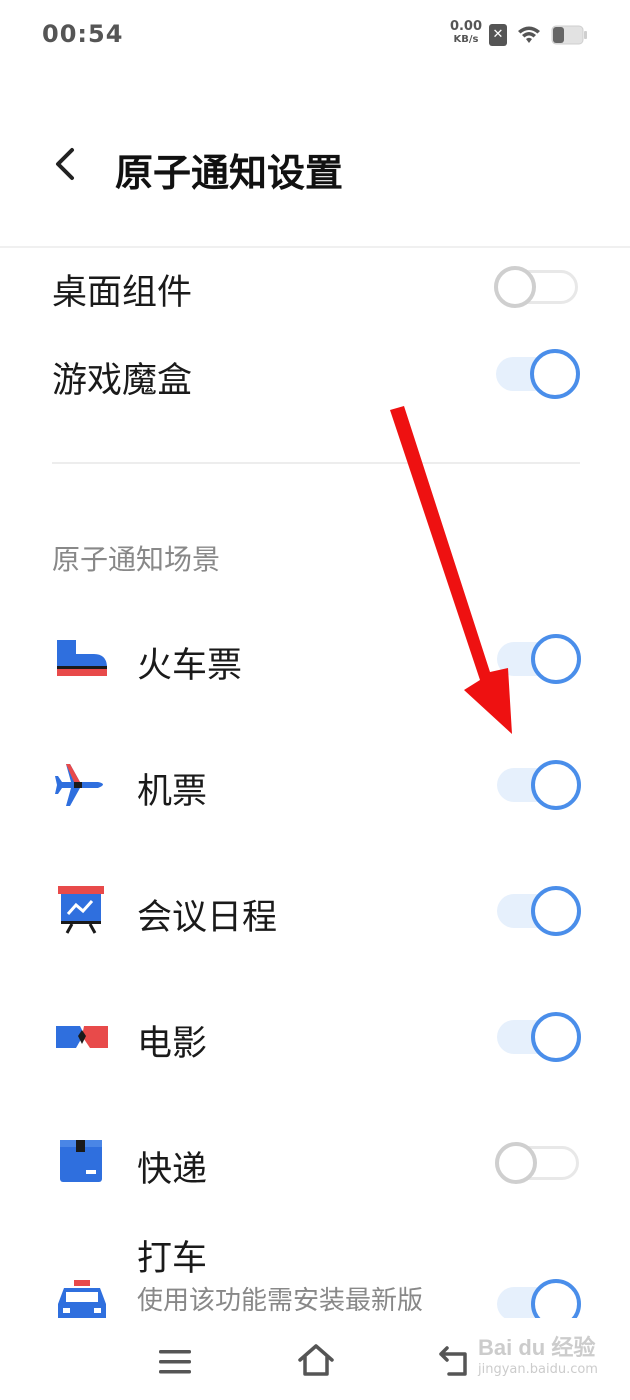 Image resolution: width=630 pixels, height=1400 pixels. I want to click on network-speed-unit: KB/s, so click(466, 39).